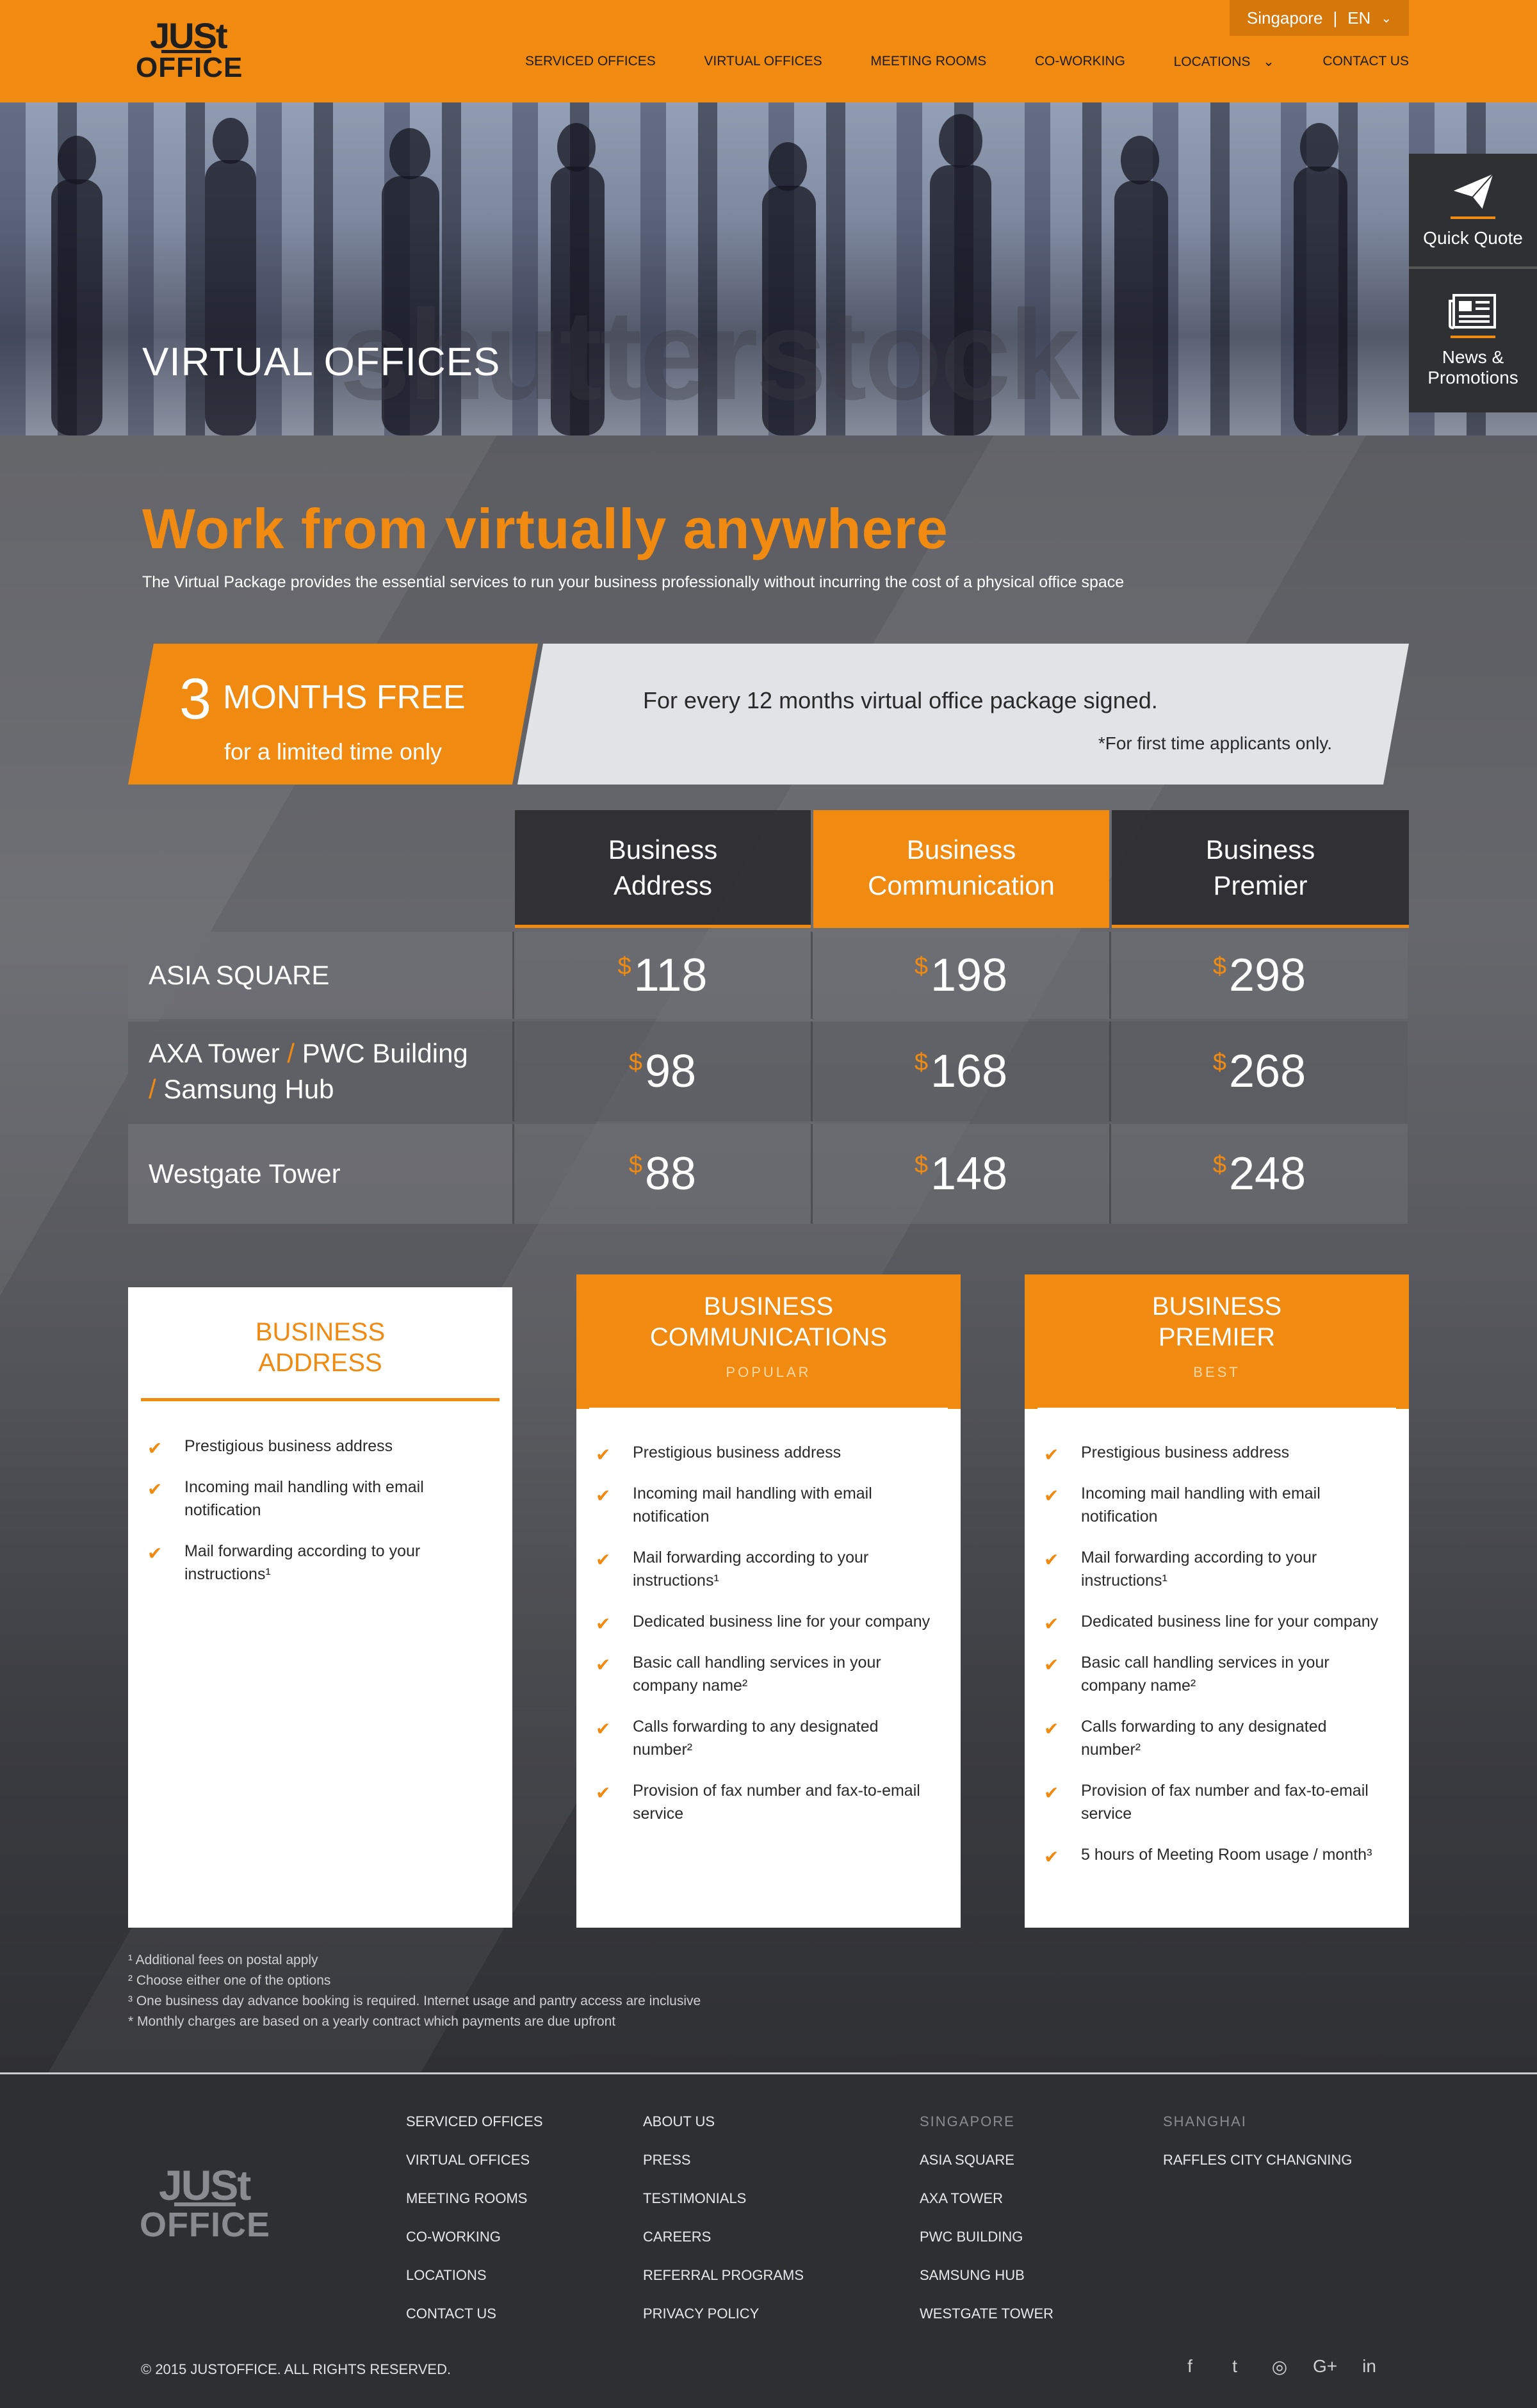  Describe the element at coordinates (1267, 1174) in the screenshot. I see `price-value: 248` at that location.